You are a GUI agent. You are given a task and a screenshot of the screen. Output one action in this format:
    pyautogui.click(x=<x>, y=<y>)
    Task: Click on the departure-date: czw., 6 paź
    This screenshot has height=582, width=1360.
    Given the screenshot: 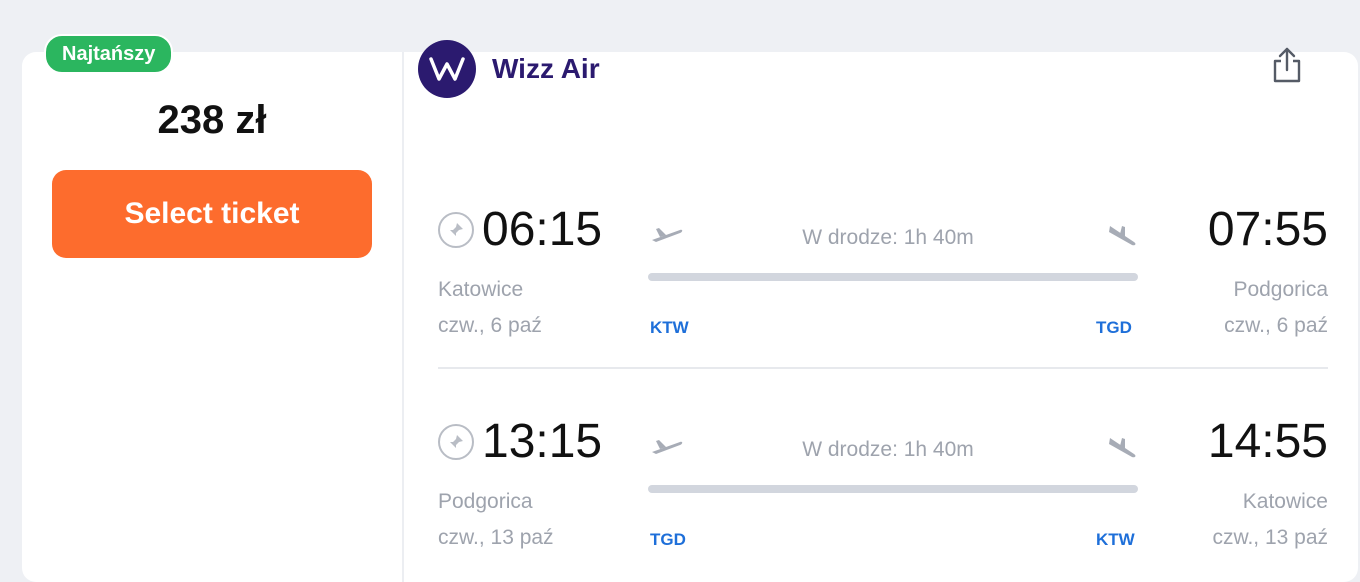 What is the action you would take?
    pyautogui.click(x=490, y=325)
    